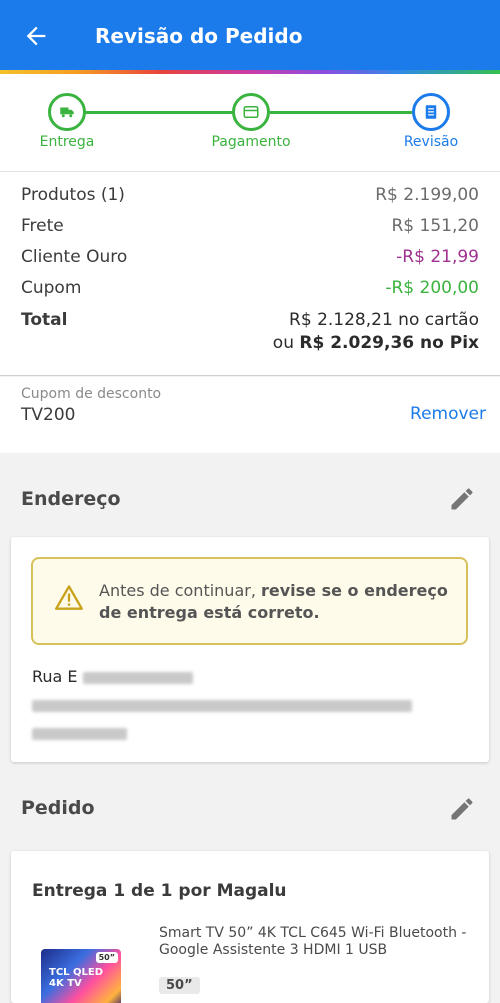 This screenshot has height=1003, width=500. I want to click on app-bar: Revisão do Pedido, so click(250, 35).